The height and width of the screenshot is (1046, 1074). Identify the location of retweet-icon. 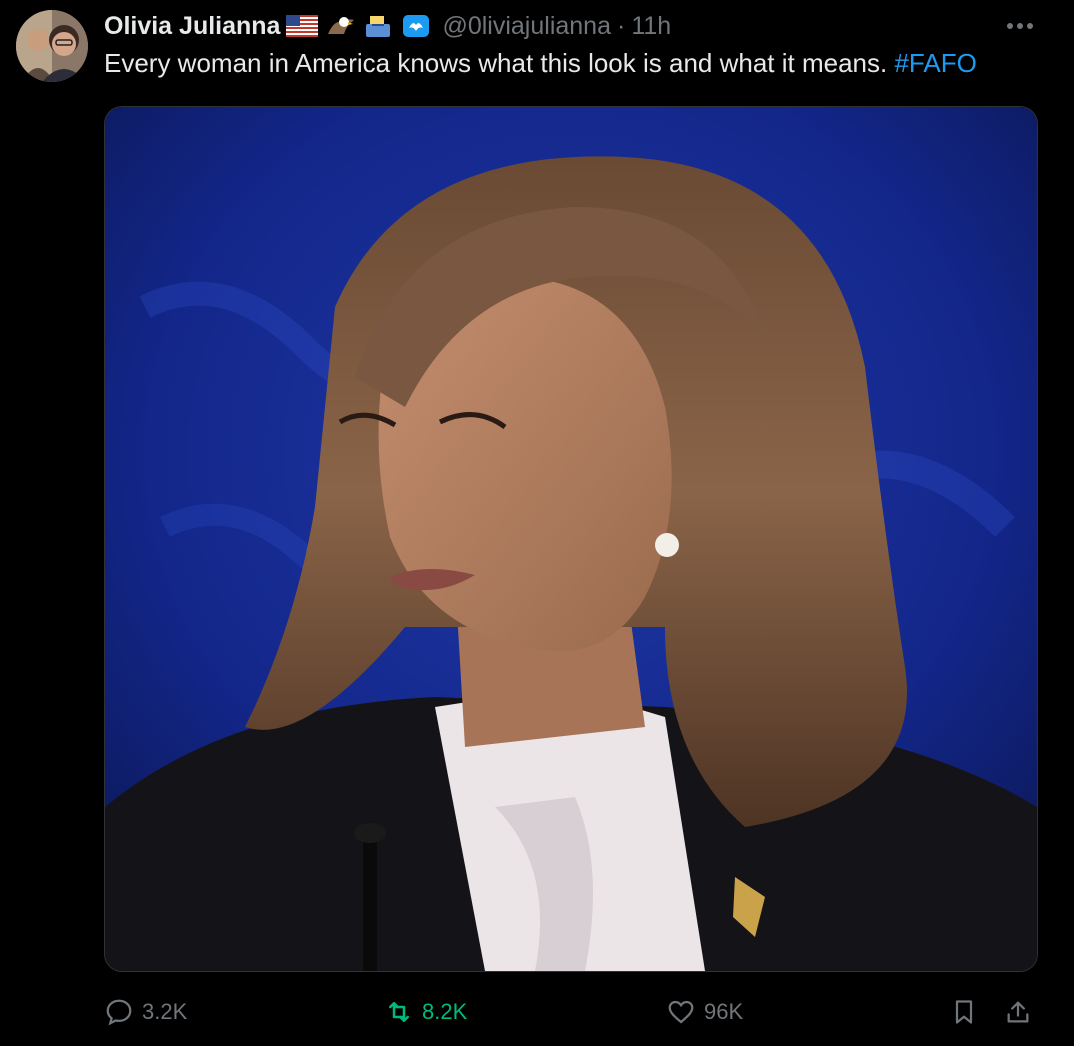
(399, 1012).